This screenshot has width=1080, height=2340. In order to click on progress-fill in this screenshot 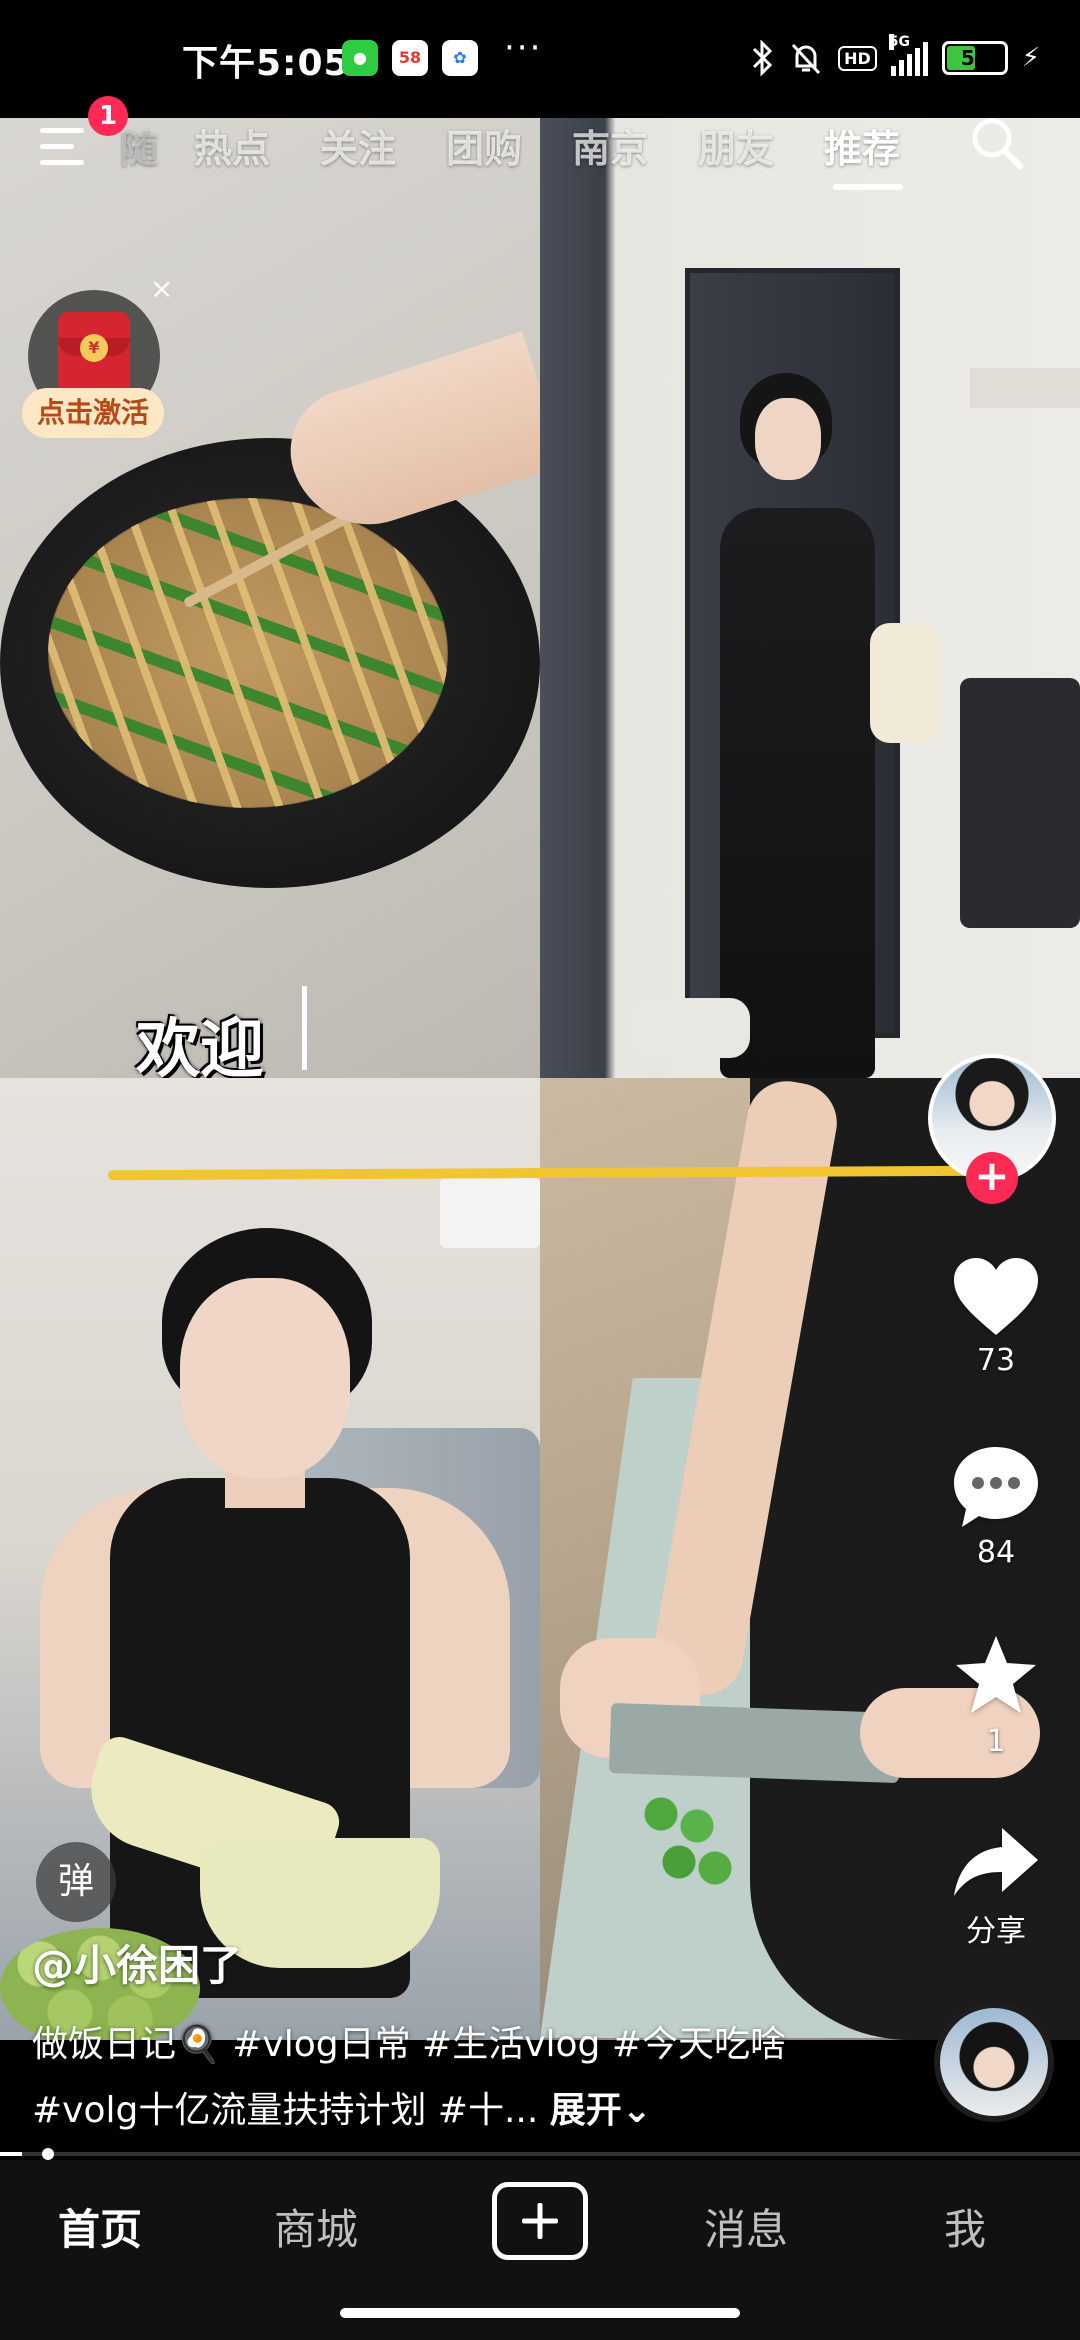, I will do `click(11, 2154)`.